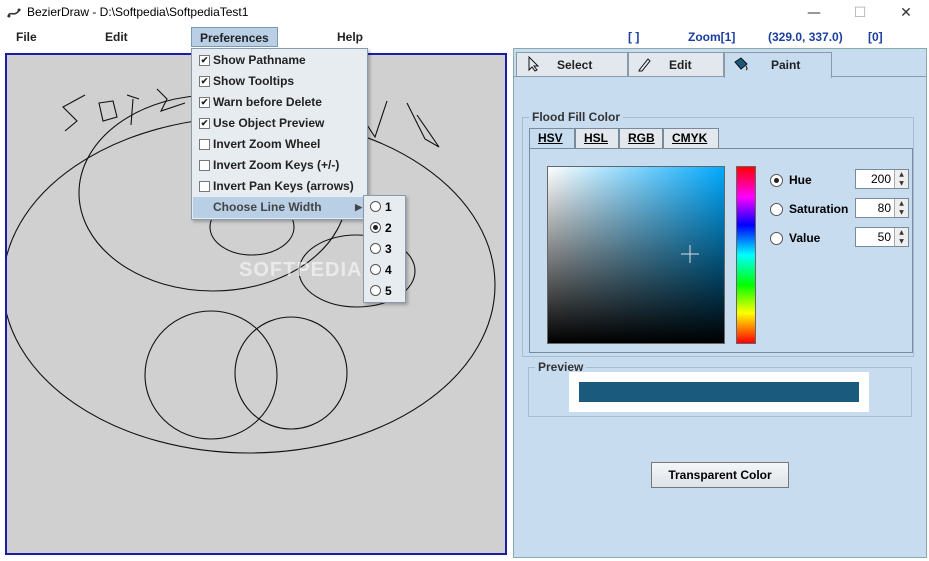 Image resolution: width=929 pixels, height=561 pixels. I want to click on preview-swatch, so click(719, 392).